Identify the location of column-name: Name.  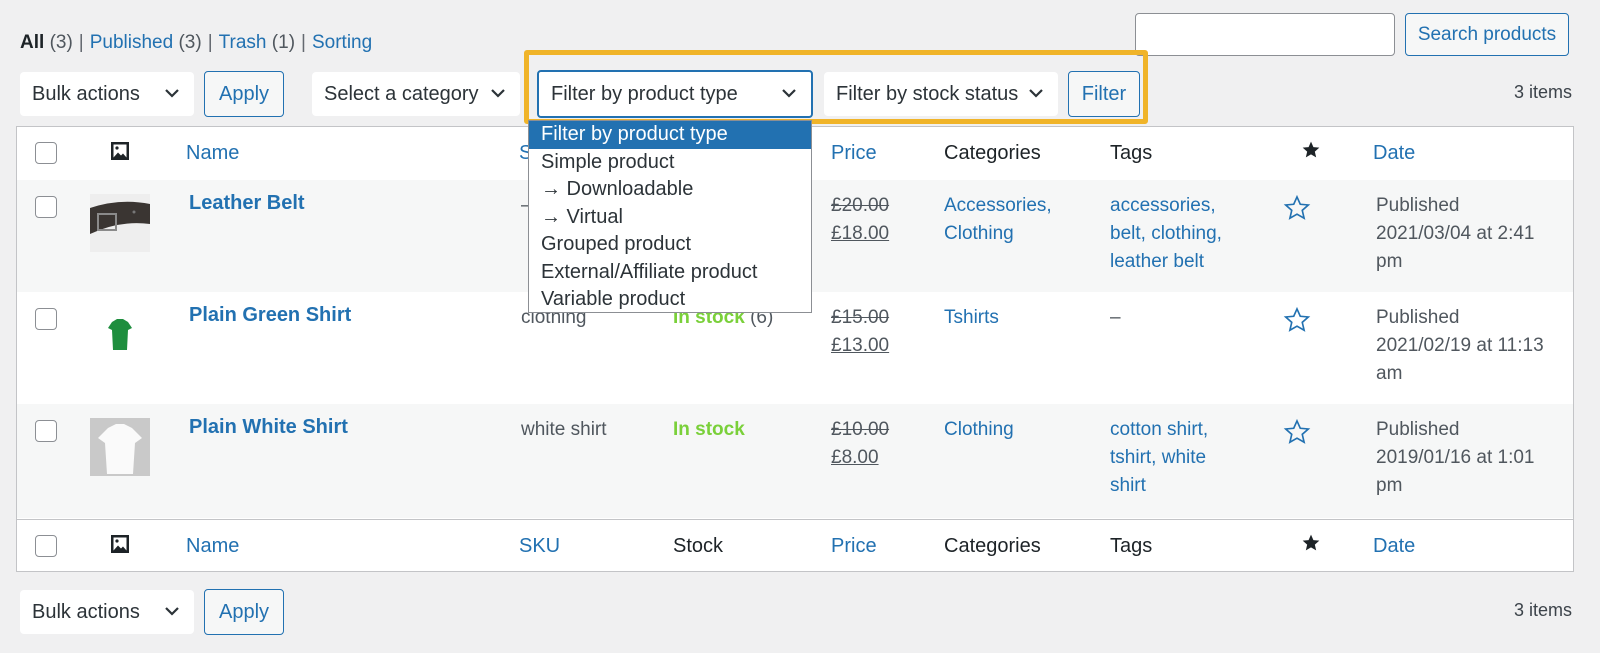
(212, 153).